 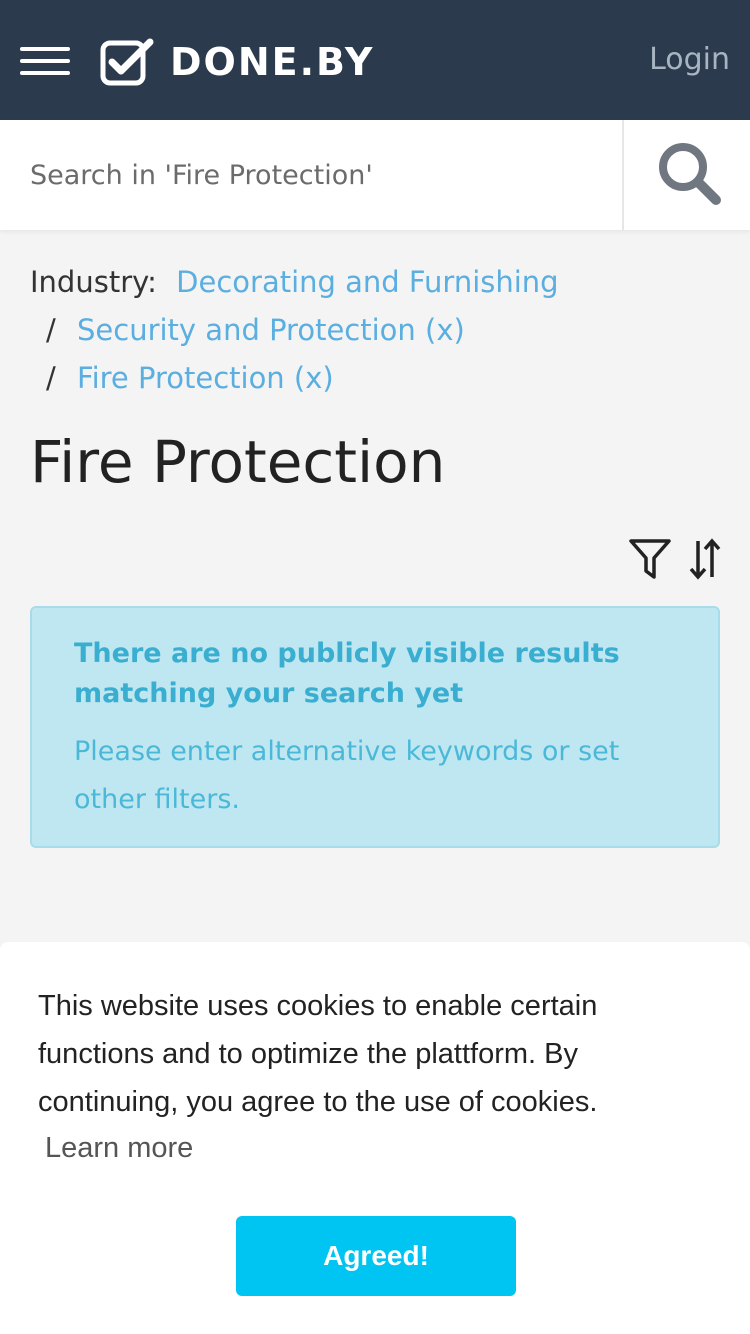 What do you see at coordinates (238, 462) in the screenshot?
I see `page-title: Fire Protection` at bounding box center [238, 462].